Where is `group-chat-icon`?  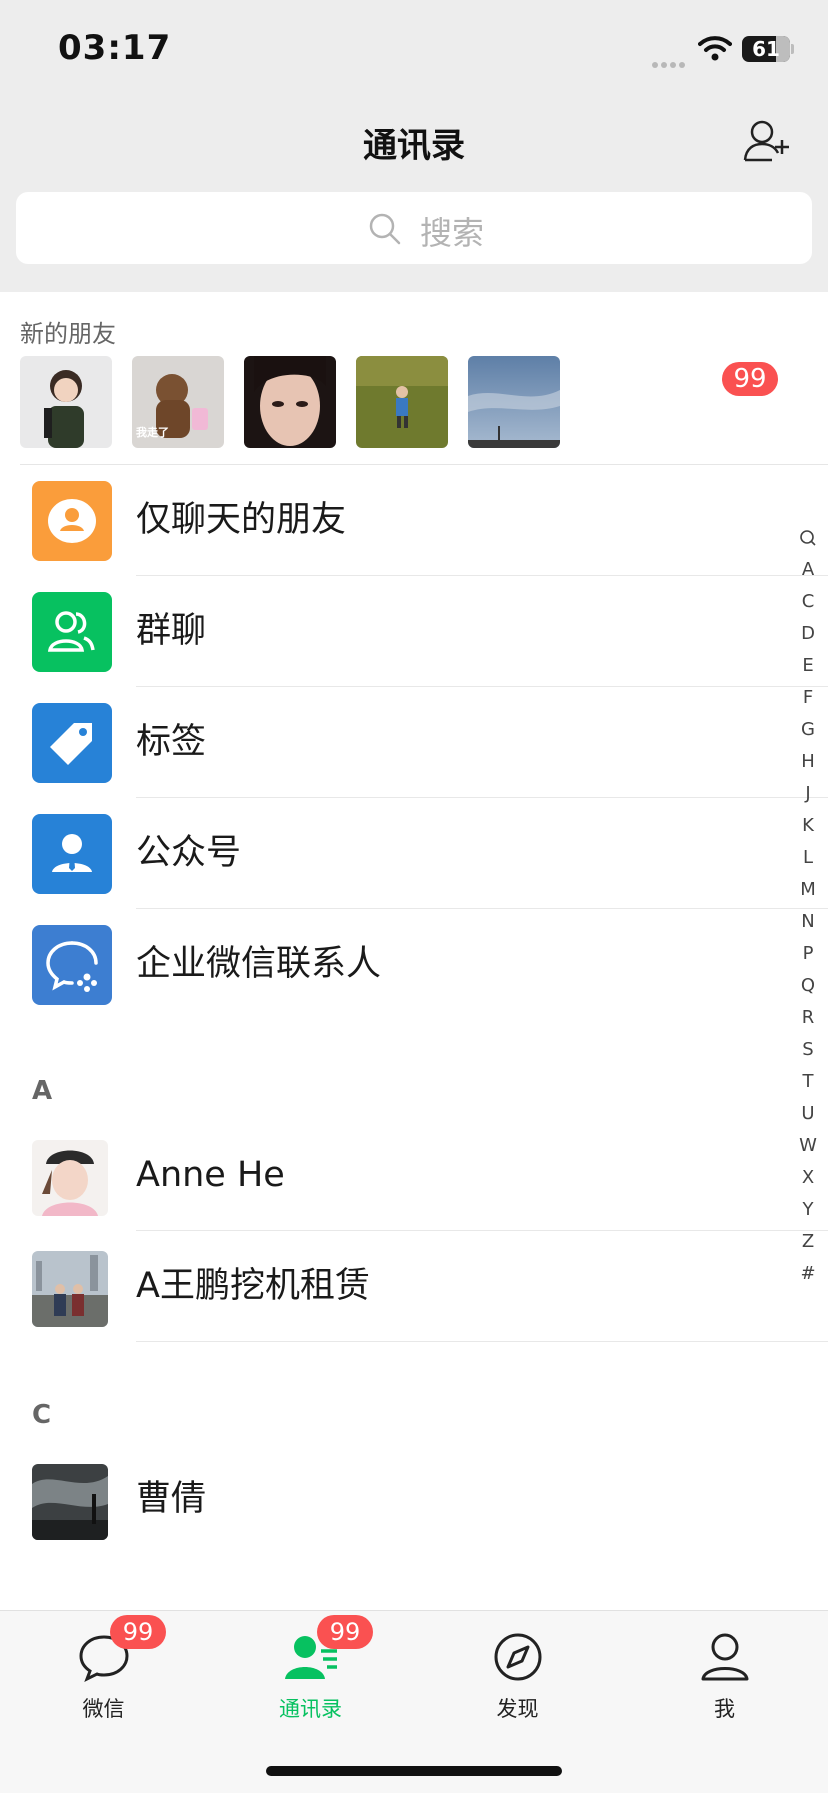 group-chat-icon is located at coordinates (72, 632).